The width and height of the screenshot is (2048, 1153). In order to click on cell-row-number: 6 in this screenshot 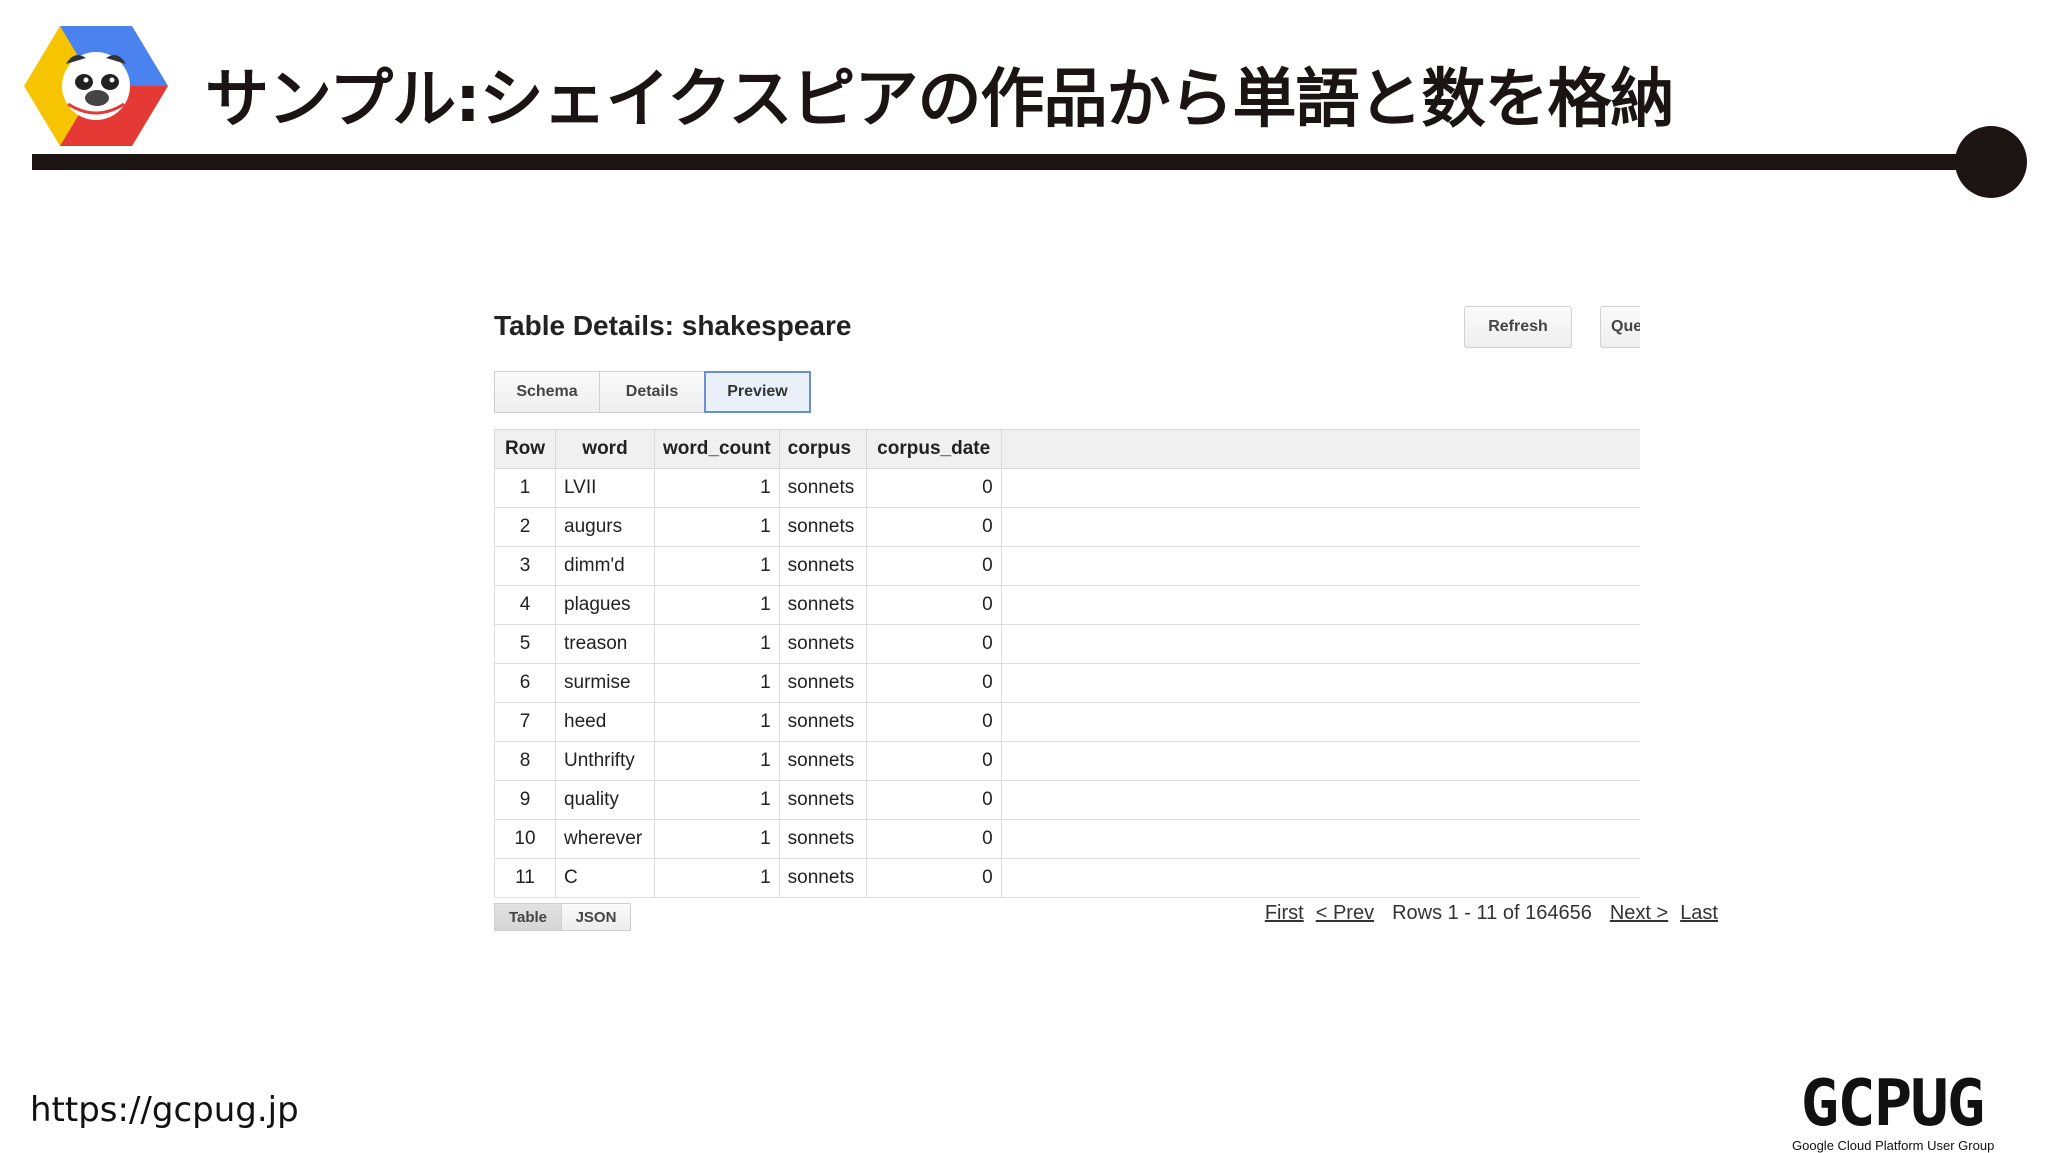, I will do `click(525, 683)`.